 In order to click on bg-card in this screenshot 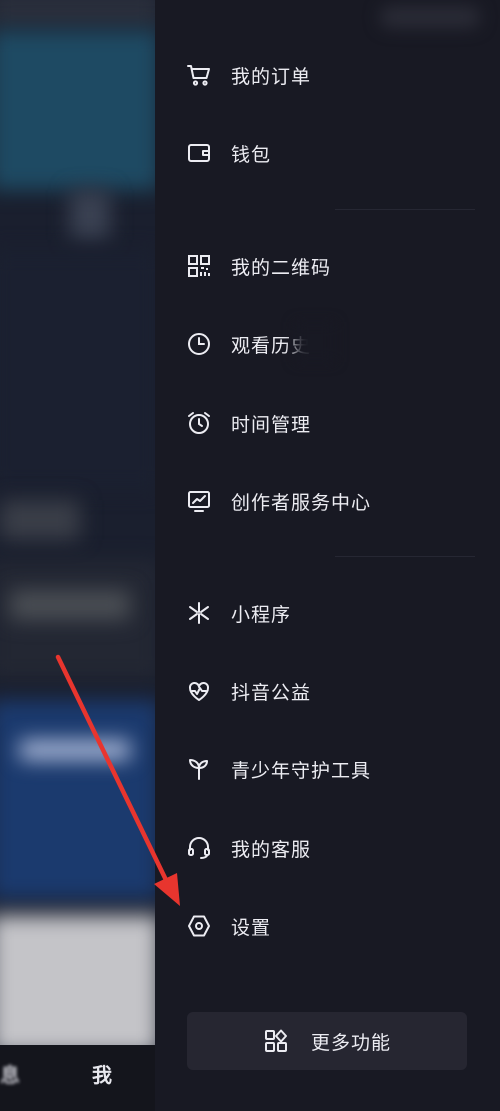, I will do `click(77, 620)`.